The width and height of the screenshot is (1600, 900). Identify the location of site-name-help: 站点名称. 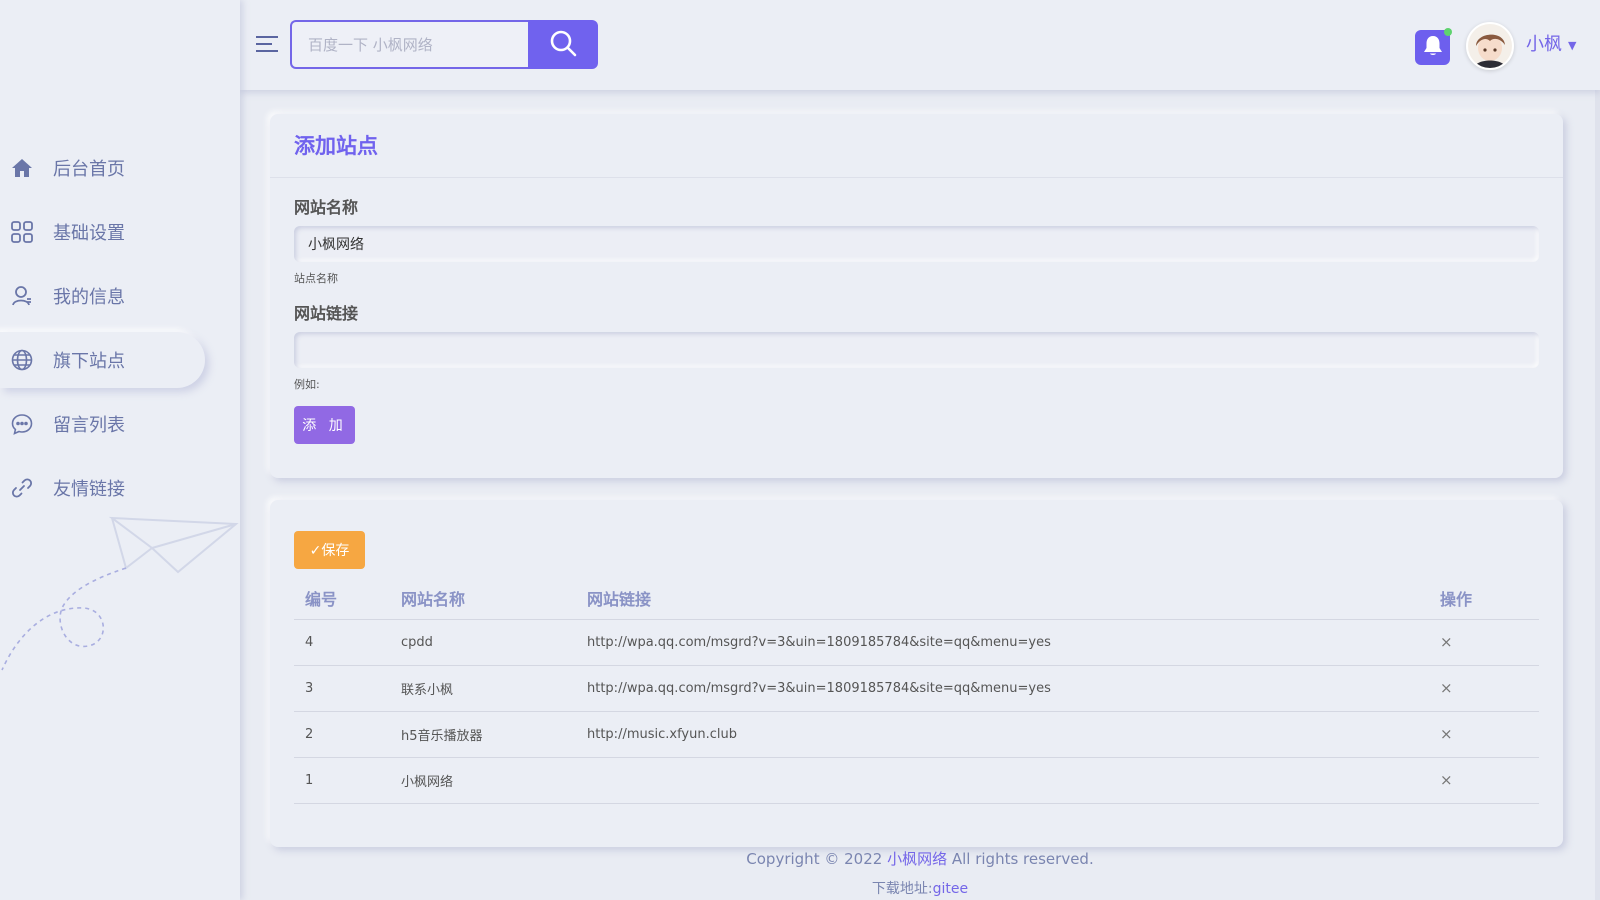
(316, 278).